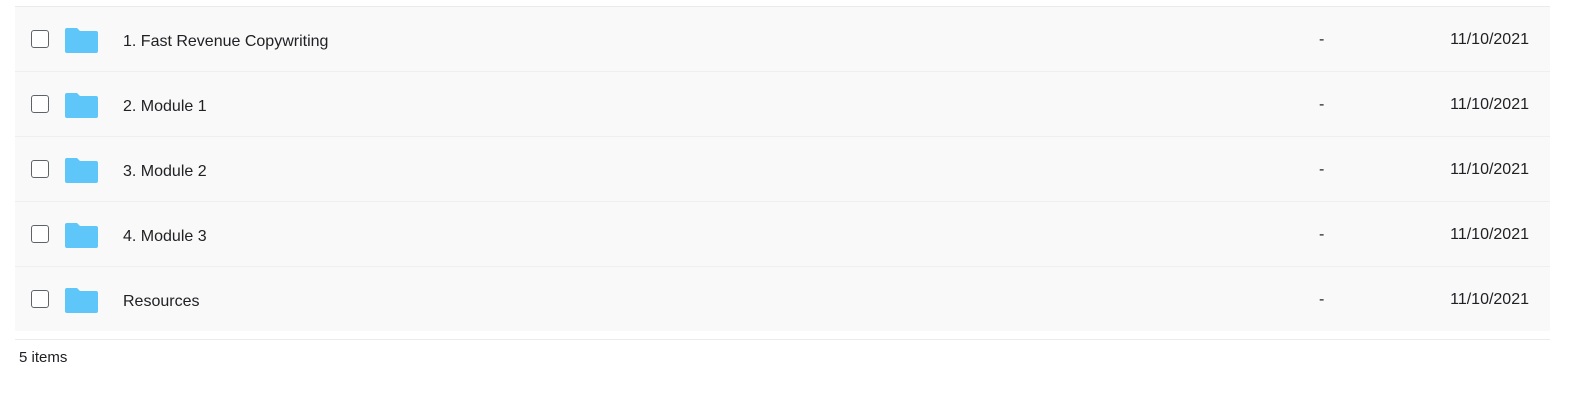 This screenshot has width=1580, height=405. What do you see at coordinates (165, 237) in the screenshot?
I see `file-name: 4. Module 3` at bounding box center [165, 237].